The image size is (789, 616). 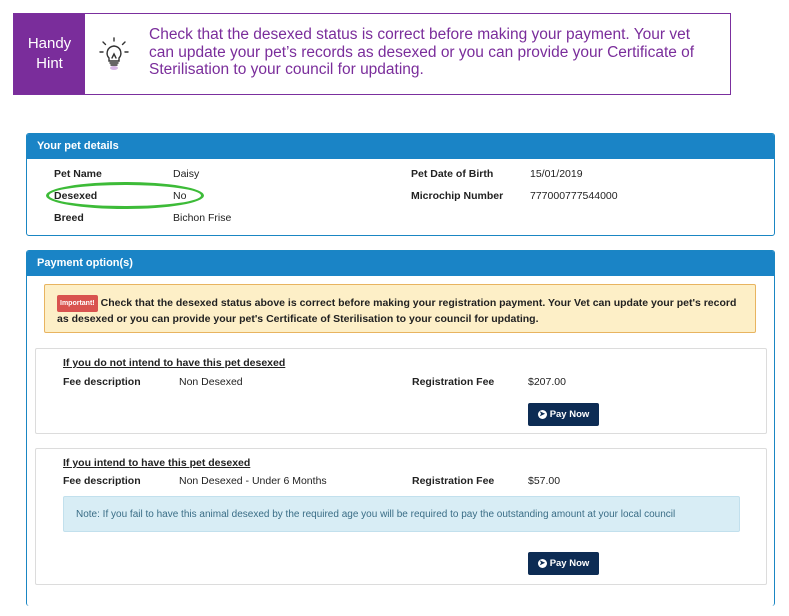 I want to click on registration-fee-value: $57.00, so click(x=544, y=481).